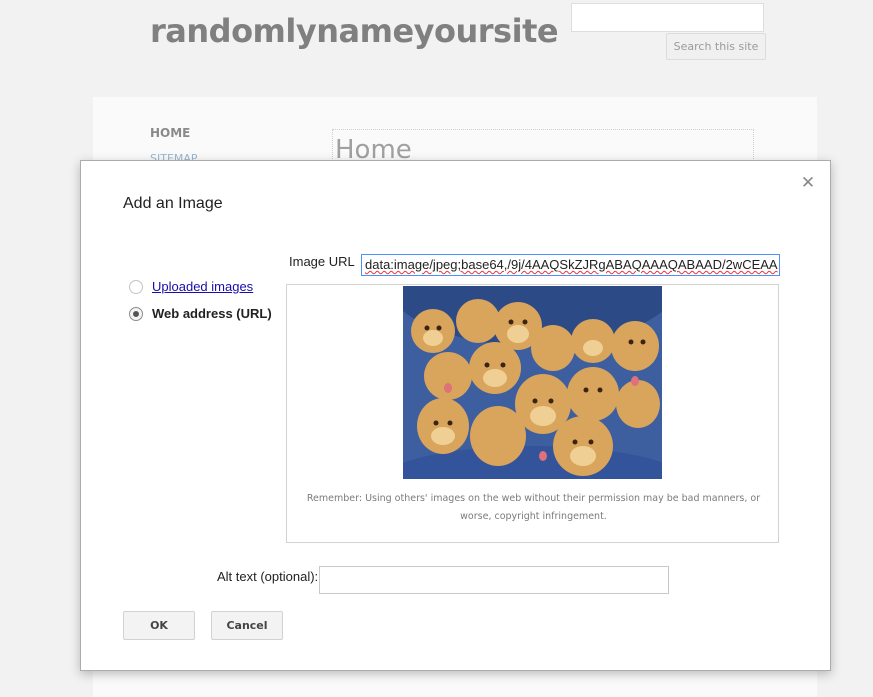 This screenshot has width=873, height=697. What do you see at coordinates (667, 17) in the screenshot?
I see `site-search-input` at bounding box center [667, 17].